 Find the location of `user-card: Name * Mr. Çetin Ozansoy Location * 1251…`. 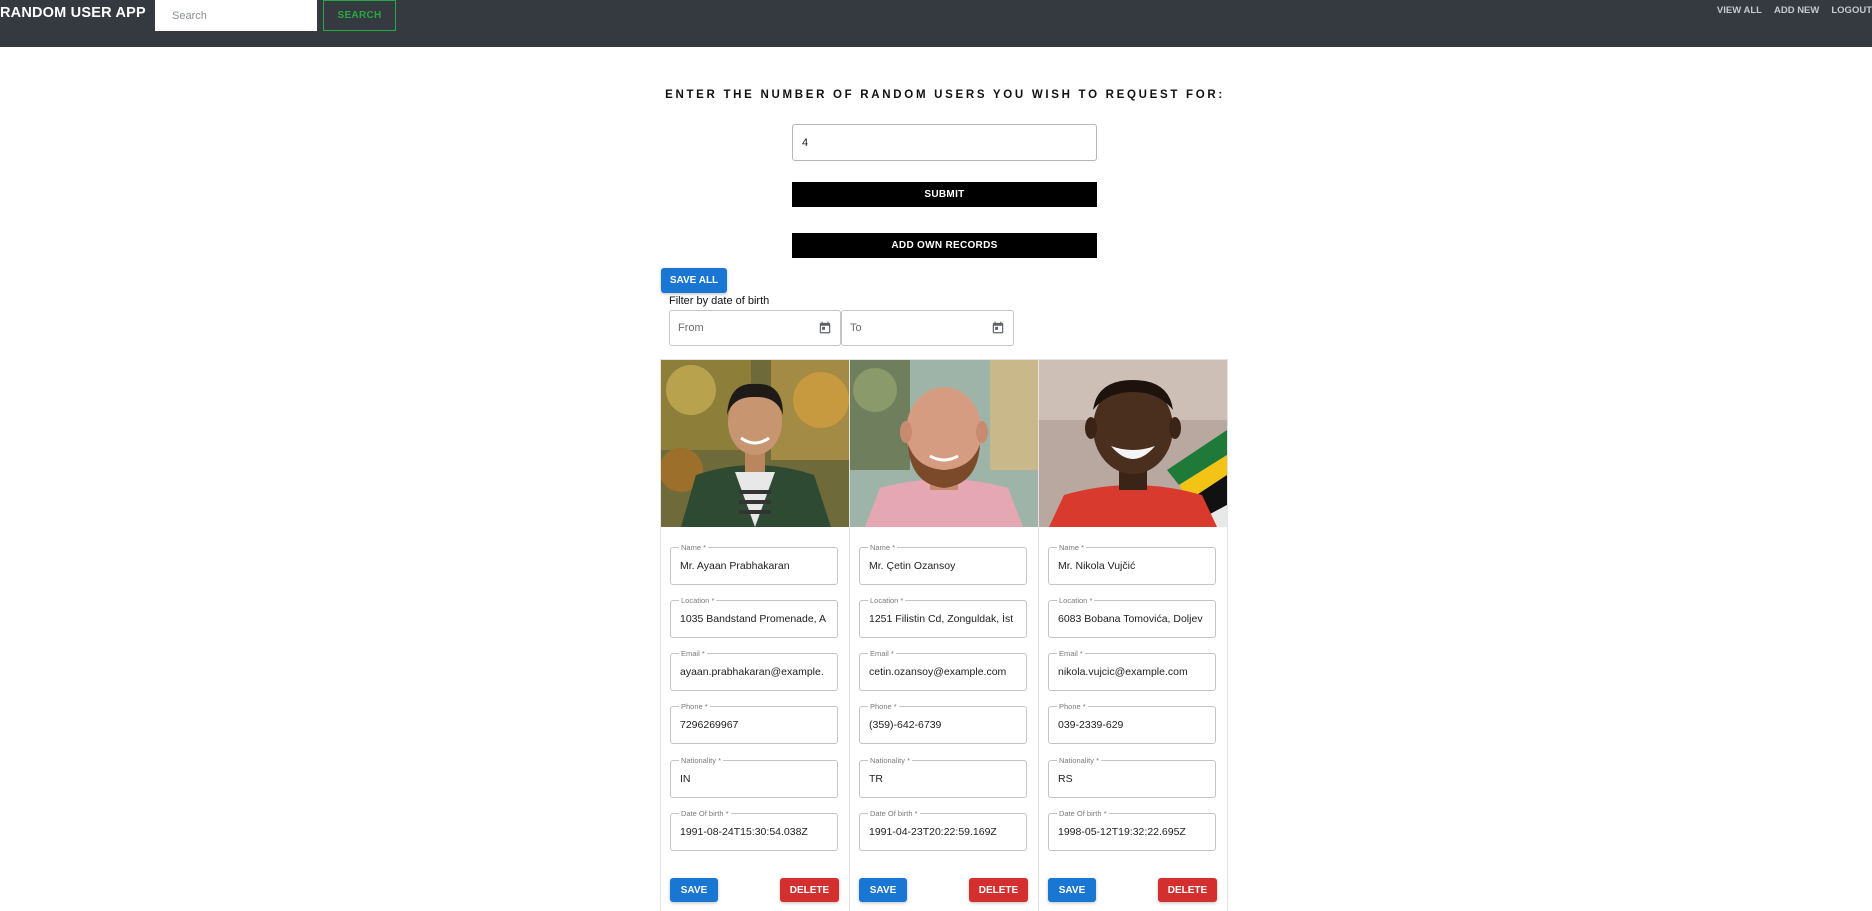

user-card: Name * Mr. Çetin Ozansoy Location * 1251… is located at coordinates (944, 635).